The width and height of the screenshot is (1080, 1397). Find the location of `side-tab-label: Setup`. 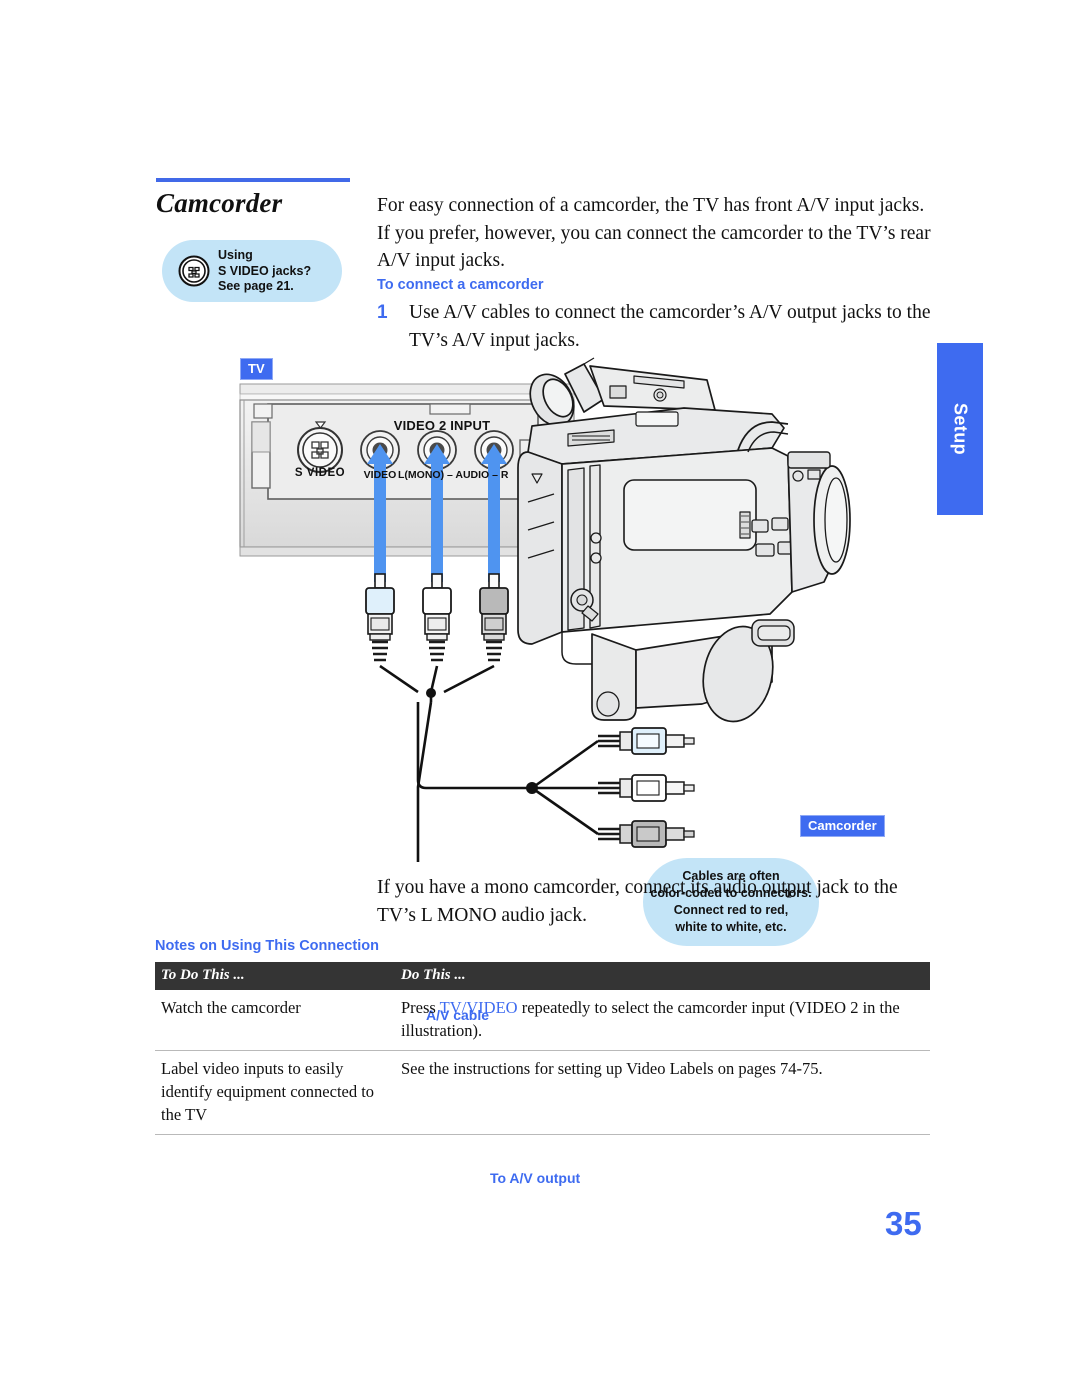

side-tab-label: Setup is located at coordinates (960, 429).